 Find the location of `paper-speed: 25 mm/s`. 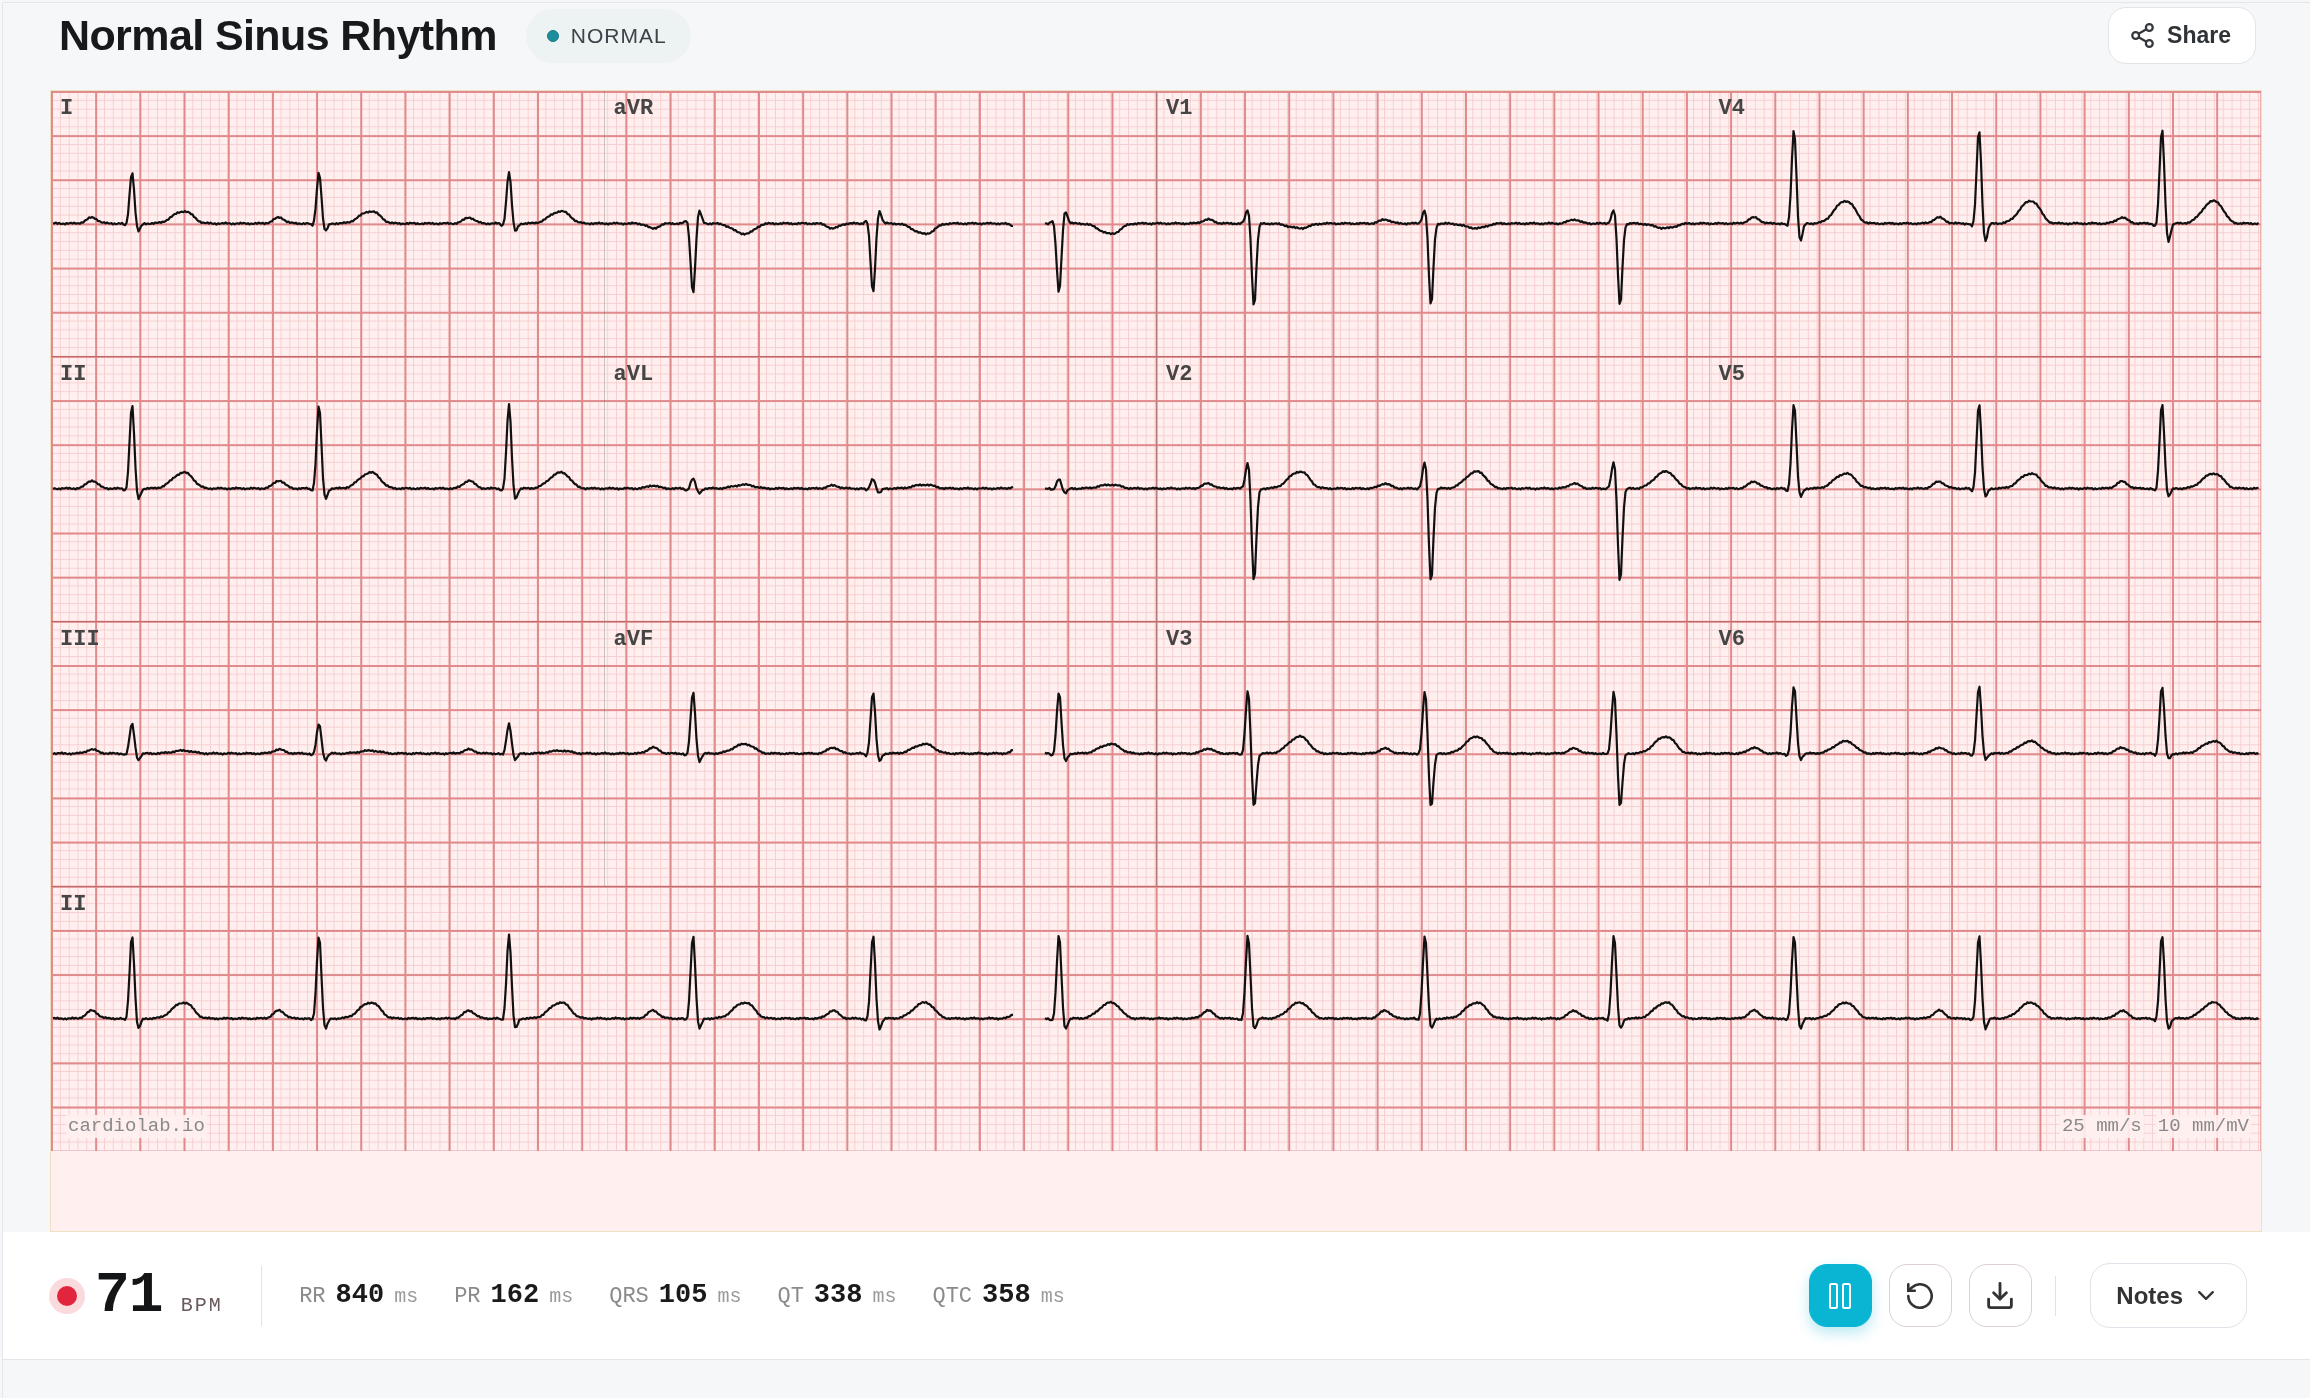

paper-speed: 25 mm/s is located at coordinates (2101, 1126).